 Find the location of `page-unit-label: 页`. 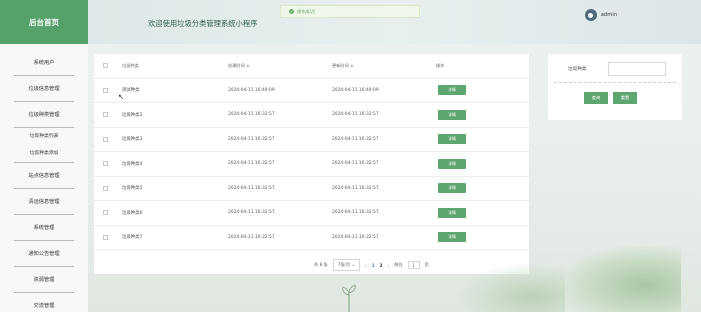

page-unit-label: 页 is located at coordinates (426, 264).